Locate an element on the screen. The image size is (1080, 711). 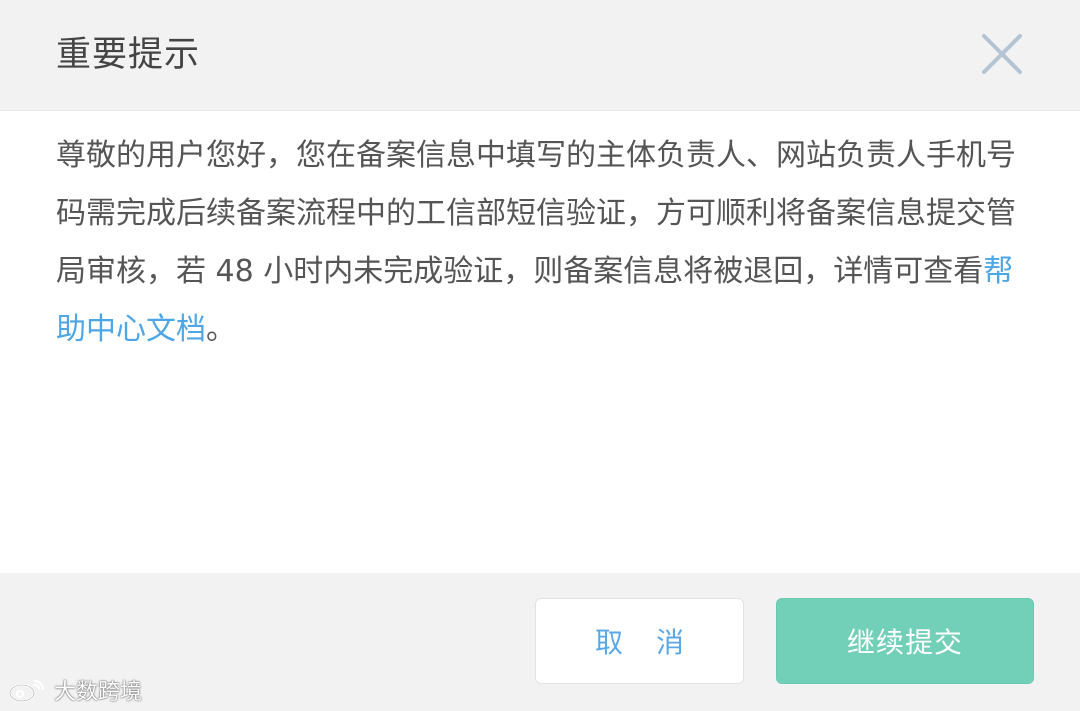
cancel-button: 取 消 is located at coordinates (639, 641).